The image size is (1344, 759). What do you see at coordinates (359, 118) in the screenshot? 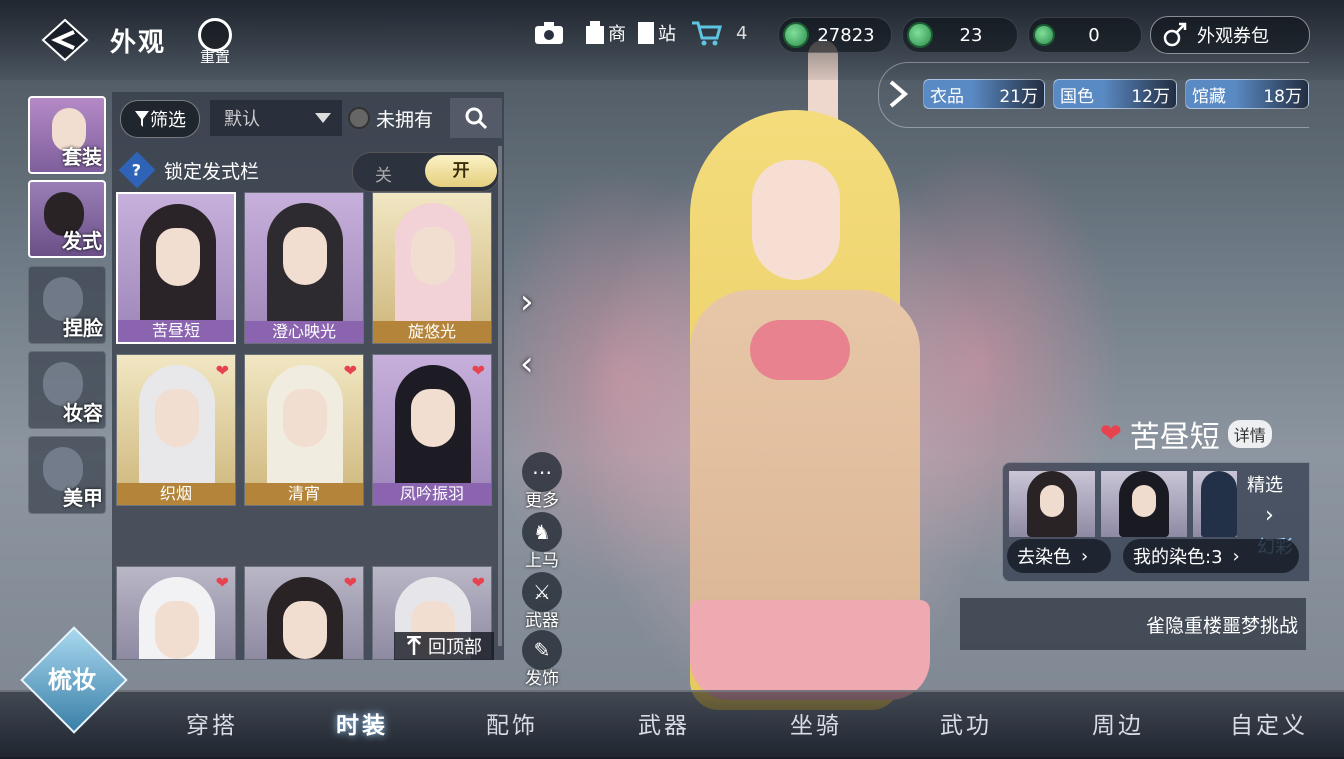
I see `radio-icon` at bounding box center [359, 118].